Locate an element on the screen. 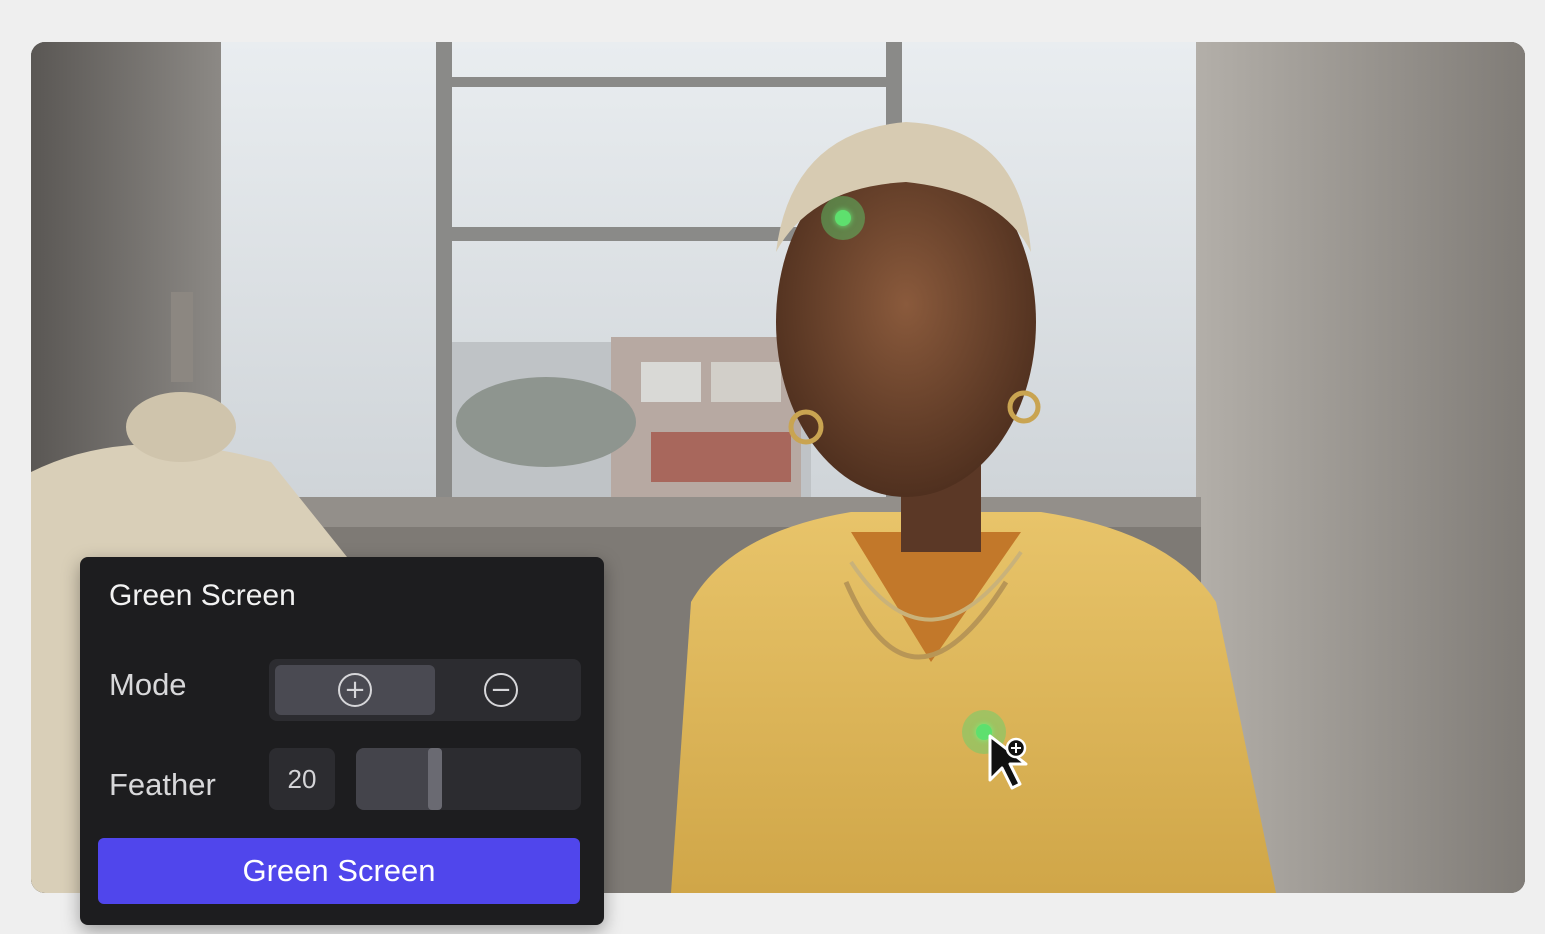 The width and height of the screenshot is (1545, 934). tracking-point-head is located at coordinates (843, 218).